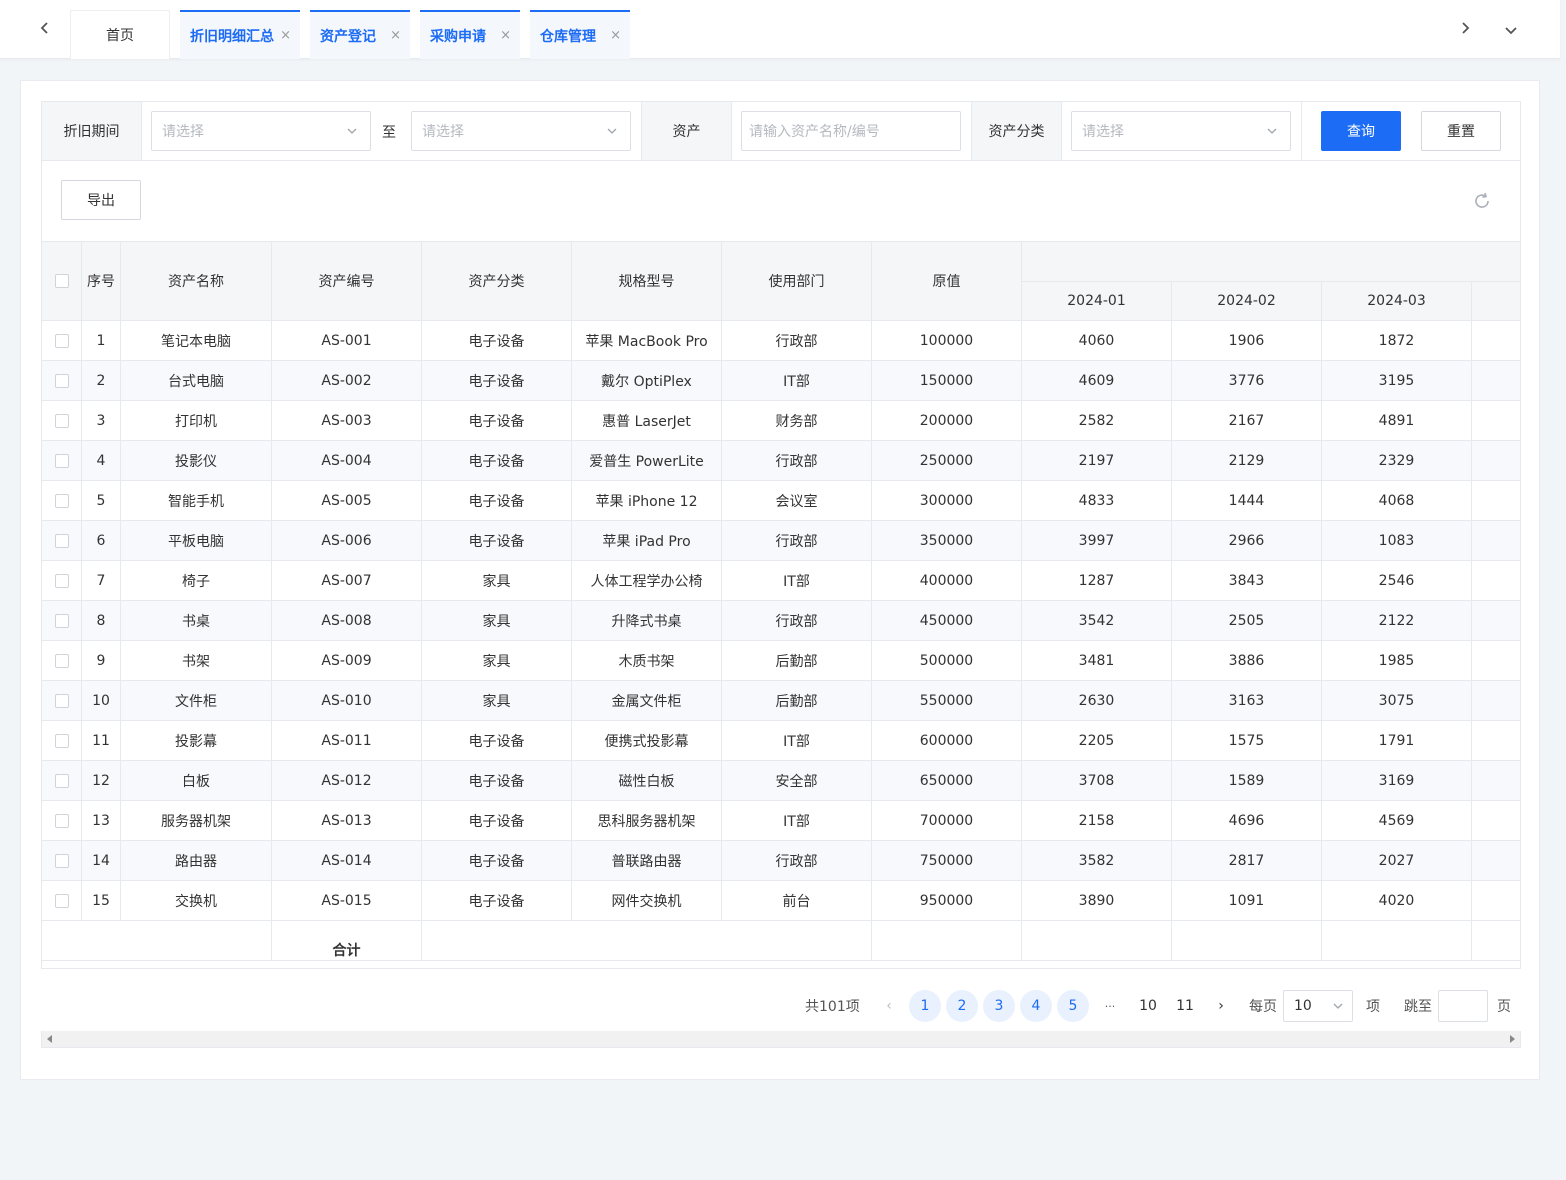 This screenshot has width=1566, height=1180. I want to click on cell-asset-code: AS-001, so click(347, 341).